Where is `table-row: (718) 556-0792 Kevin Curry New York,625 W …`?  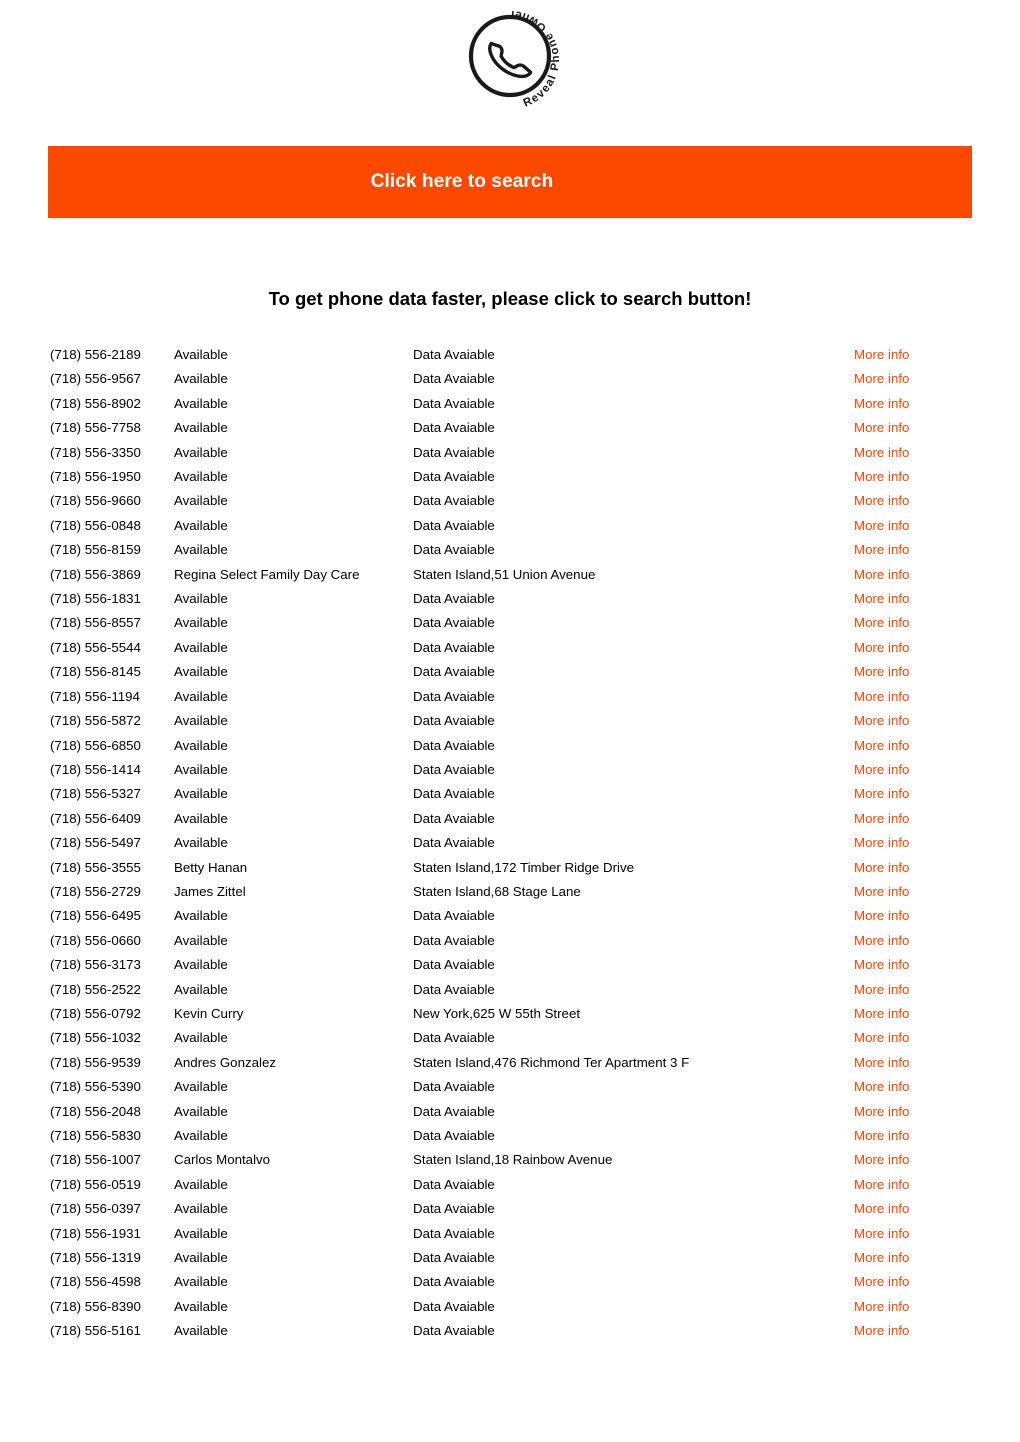
table-row: (718) 556-0792 Kevin Curry New York,625 W … is located at coordinates (510, 1014).